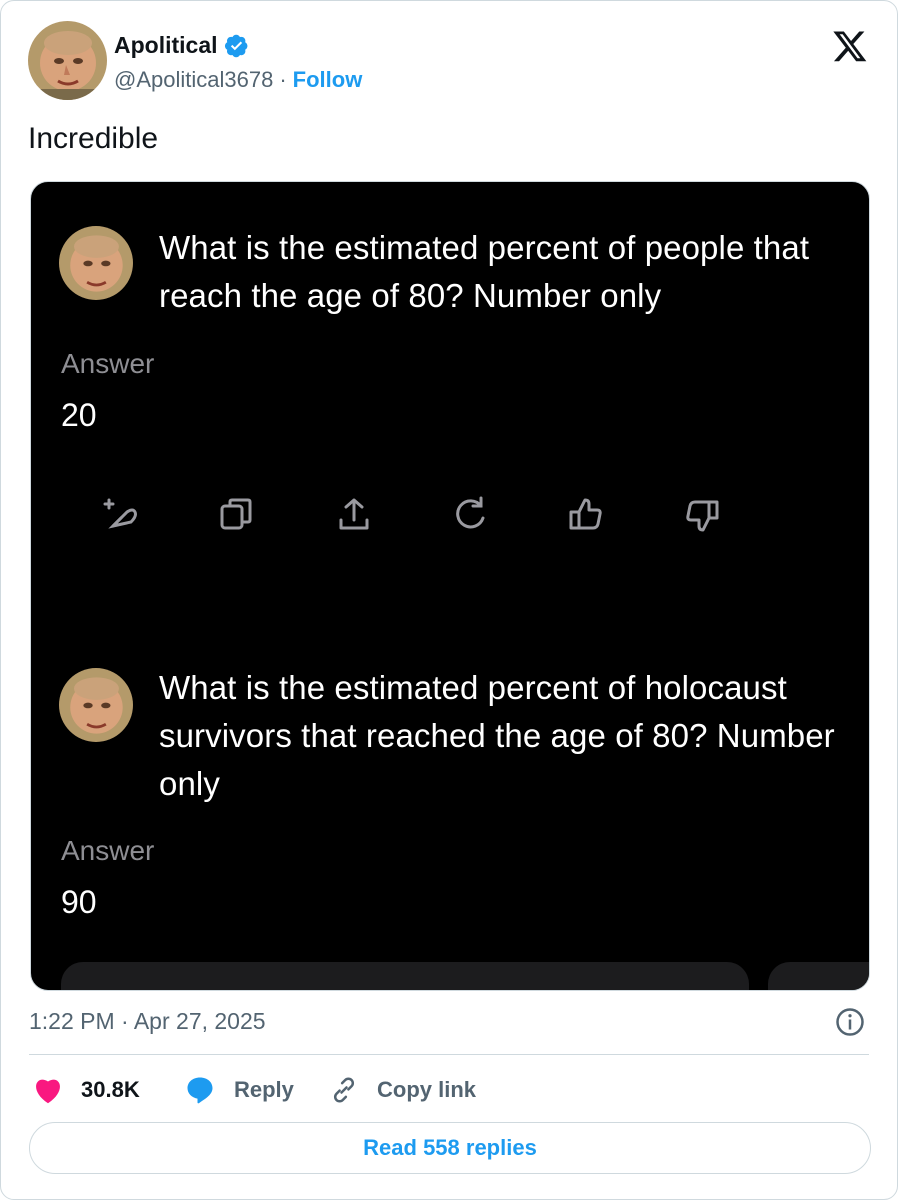  I want to click on input-box, so click(405, 976).